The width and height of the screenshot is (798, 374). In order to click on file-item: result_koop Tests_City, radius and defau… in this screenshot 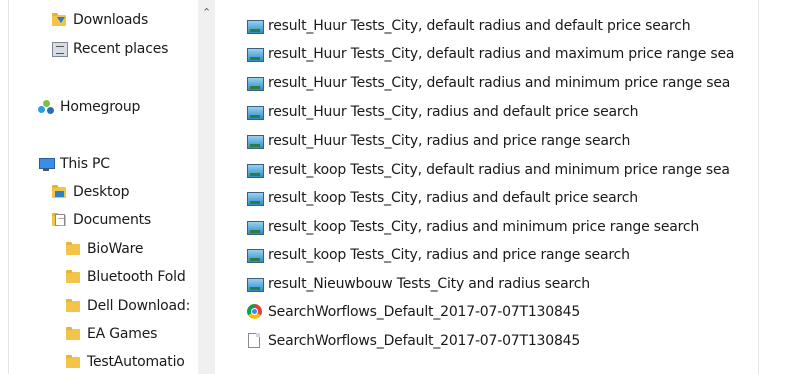, I will do `click(442, 198)`.